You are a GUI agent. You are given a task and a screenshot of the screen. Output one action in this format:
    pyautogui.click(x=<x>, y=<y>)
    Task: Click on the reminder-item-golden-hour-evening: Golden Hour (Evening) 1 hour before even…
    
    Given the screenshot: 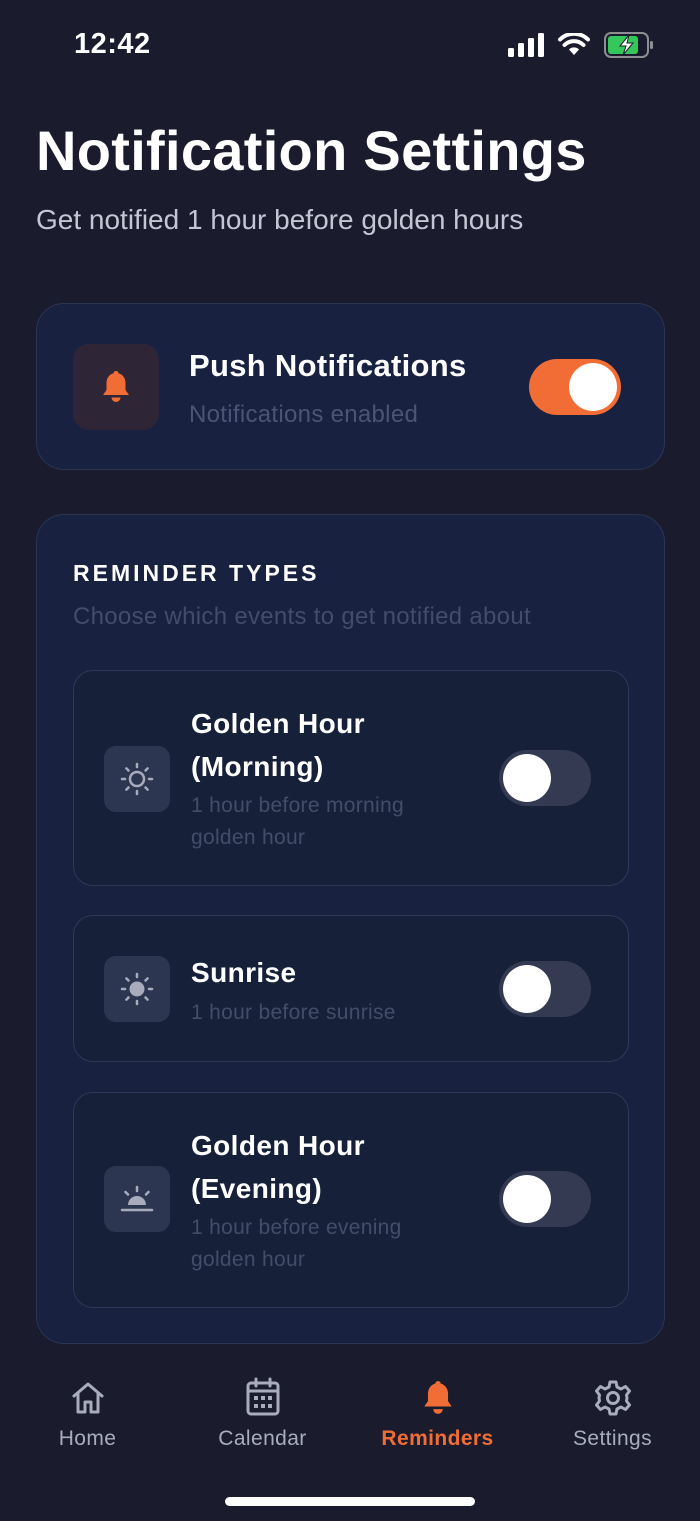 What is the action you would take?
    pyautogui.click(x=351, y=1200)
    